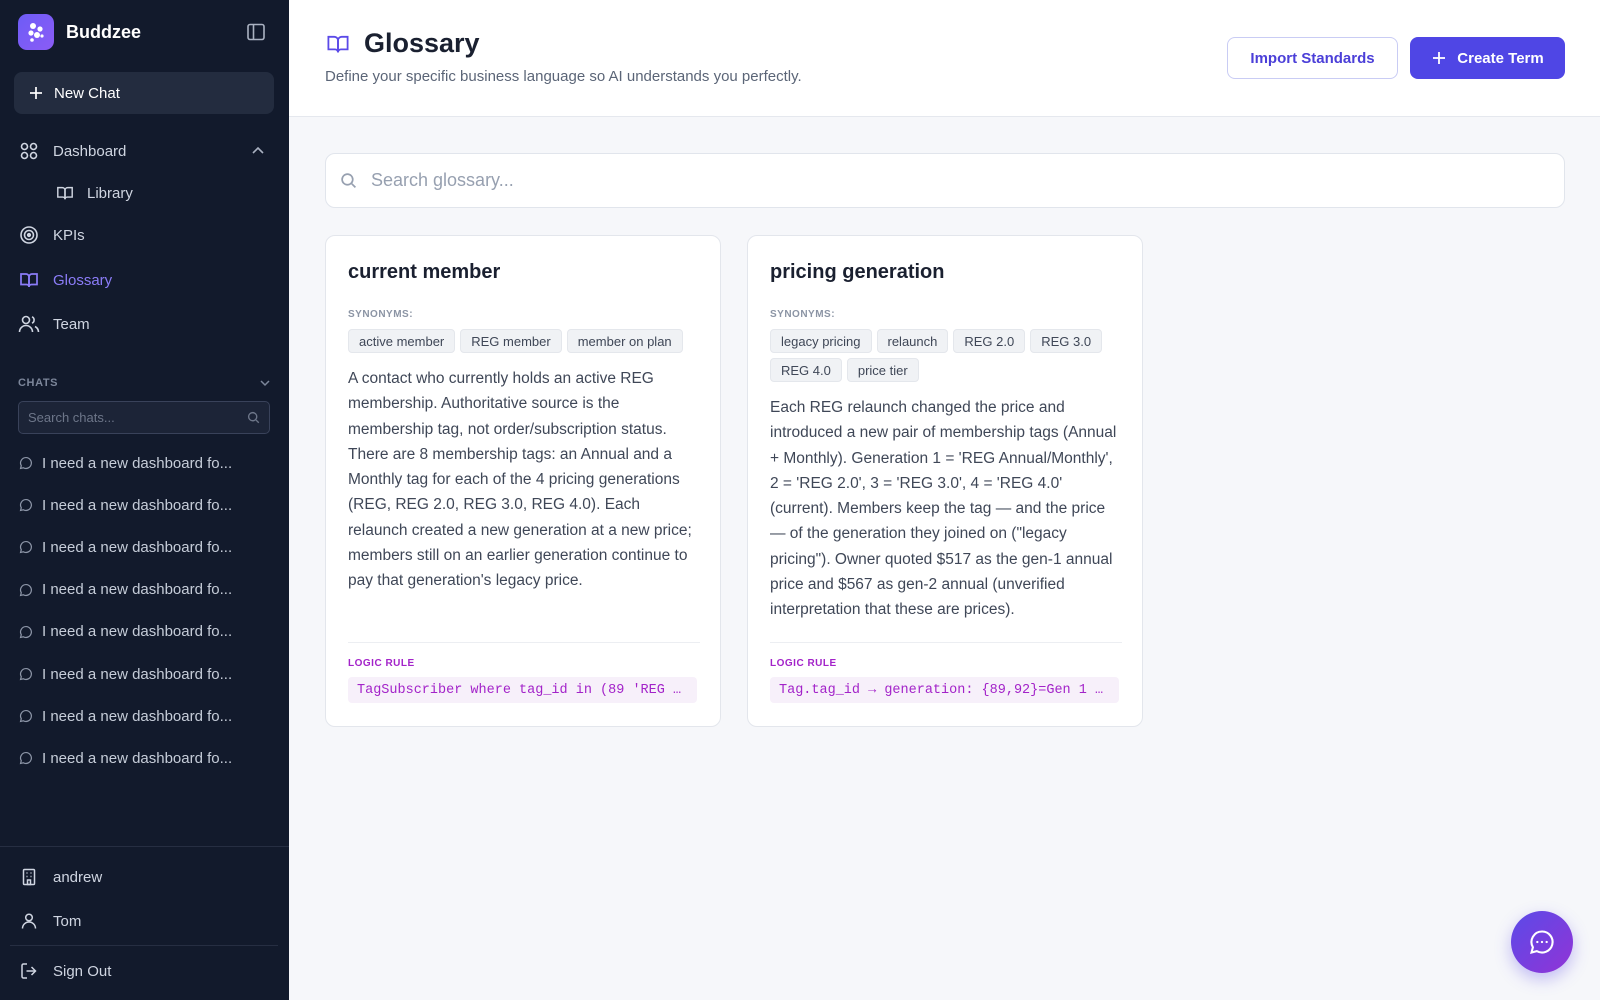  What do you see at coordinates (82, 971) in the screenshot?
I see `sign-out-label: Sign Out` at bounding box center [82, 971].